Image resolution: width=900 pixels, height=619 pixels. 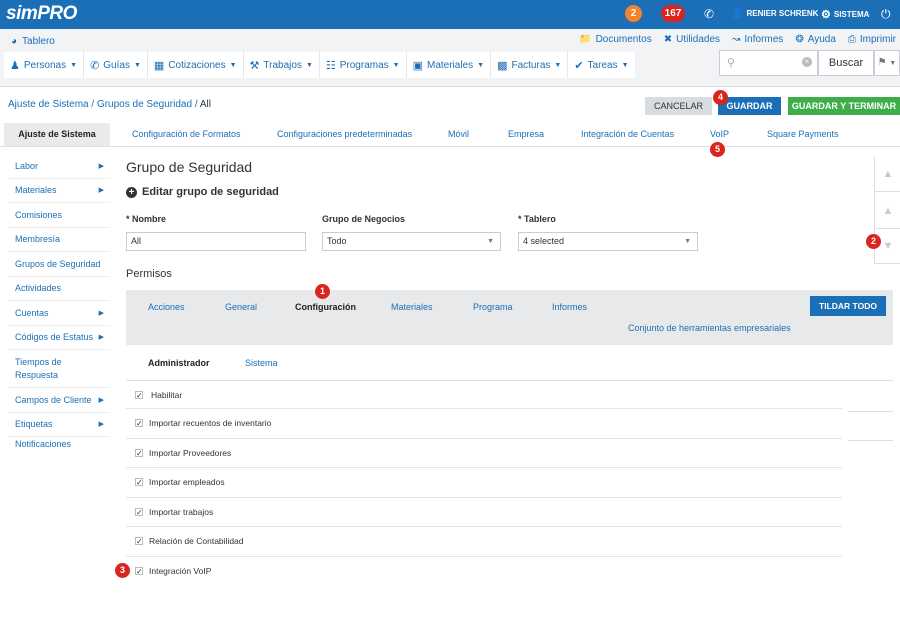 I want to click on print-label: Imprimir, so click(x=877, y=39).